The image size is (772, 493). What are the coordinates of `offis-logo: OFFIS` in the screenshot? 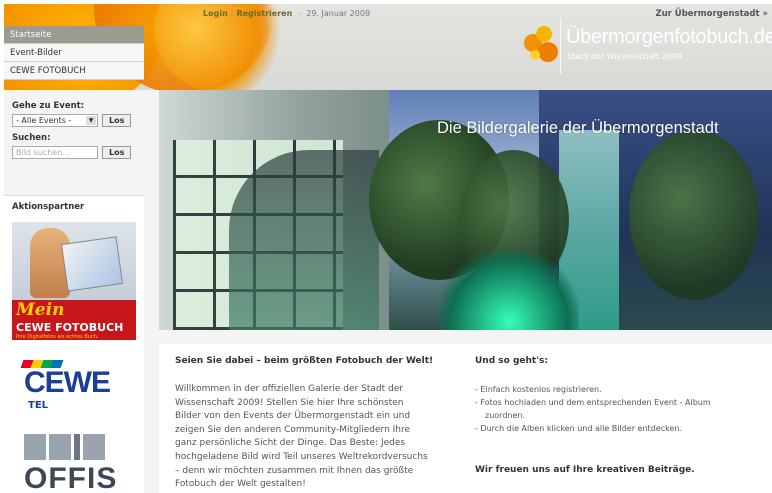 It's located at (79, 463).